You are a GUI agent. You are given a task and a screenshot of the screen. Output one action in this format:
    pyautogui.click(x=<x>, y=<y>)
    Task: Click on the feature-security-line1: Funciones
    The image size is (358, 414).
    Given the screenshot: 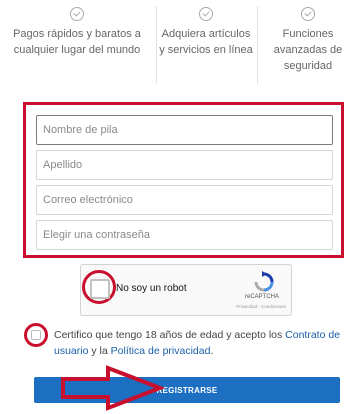 What is the action you would take?
    pyautogui.click(x=308, y=34)
    